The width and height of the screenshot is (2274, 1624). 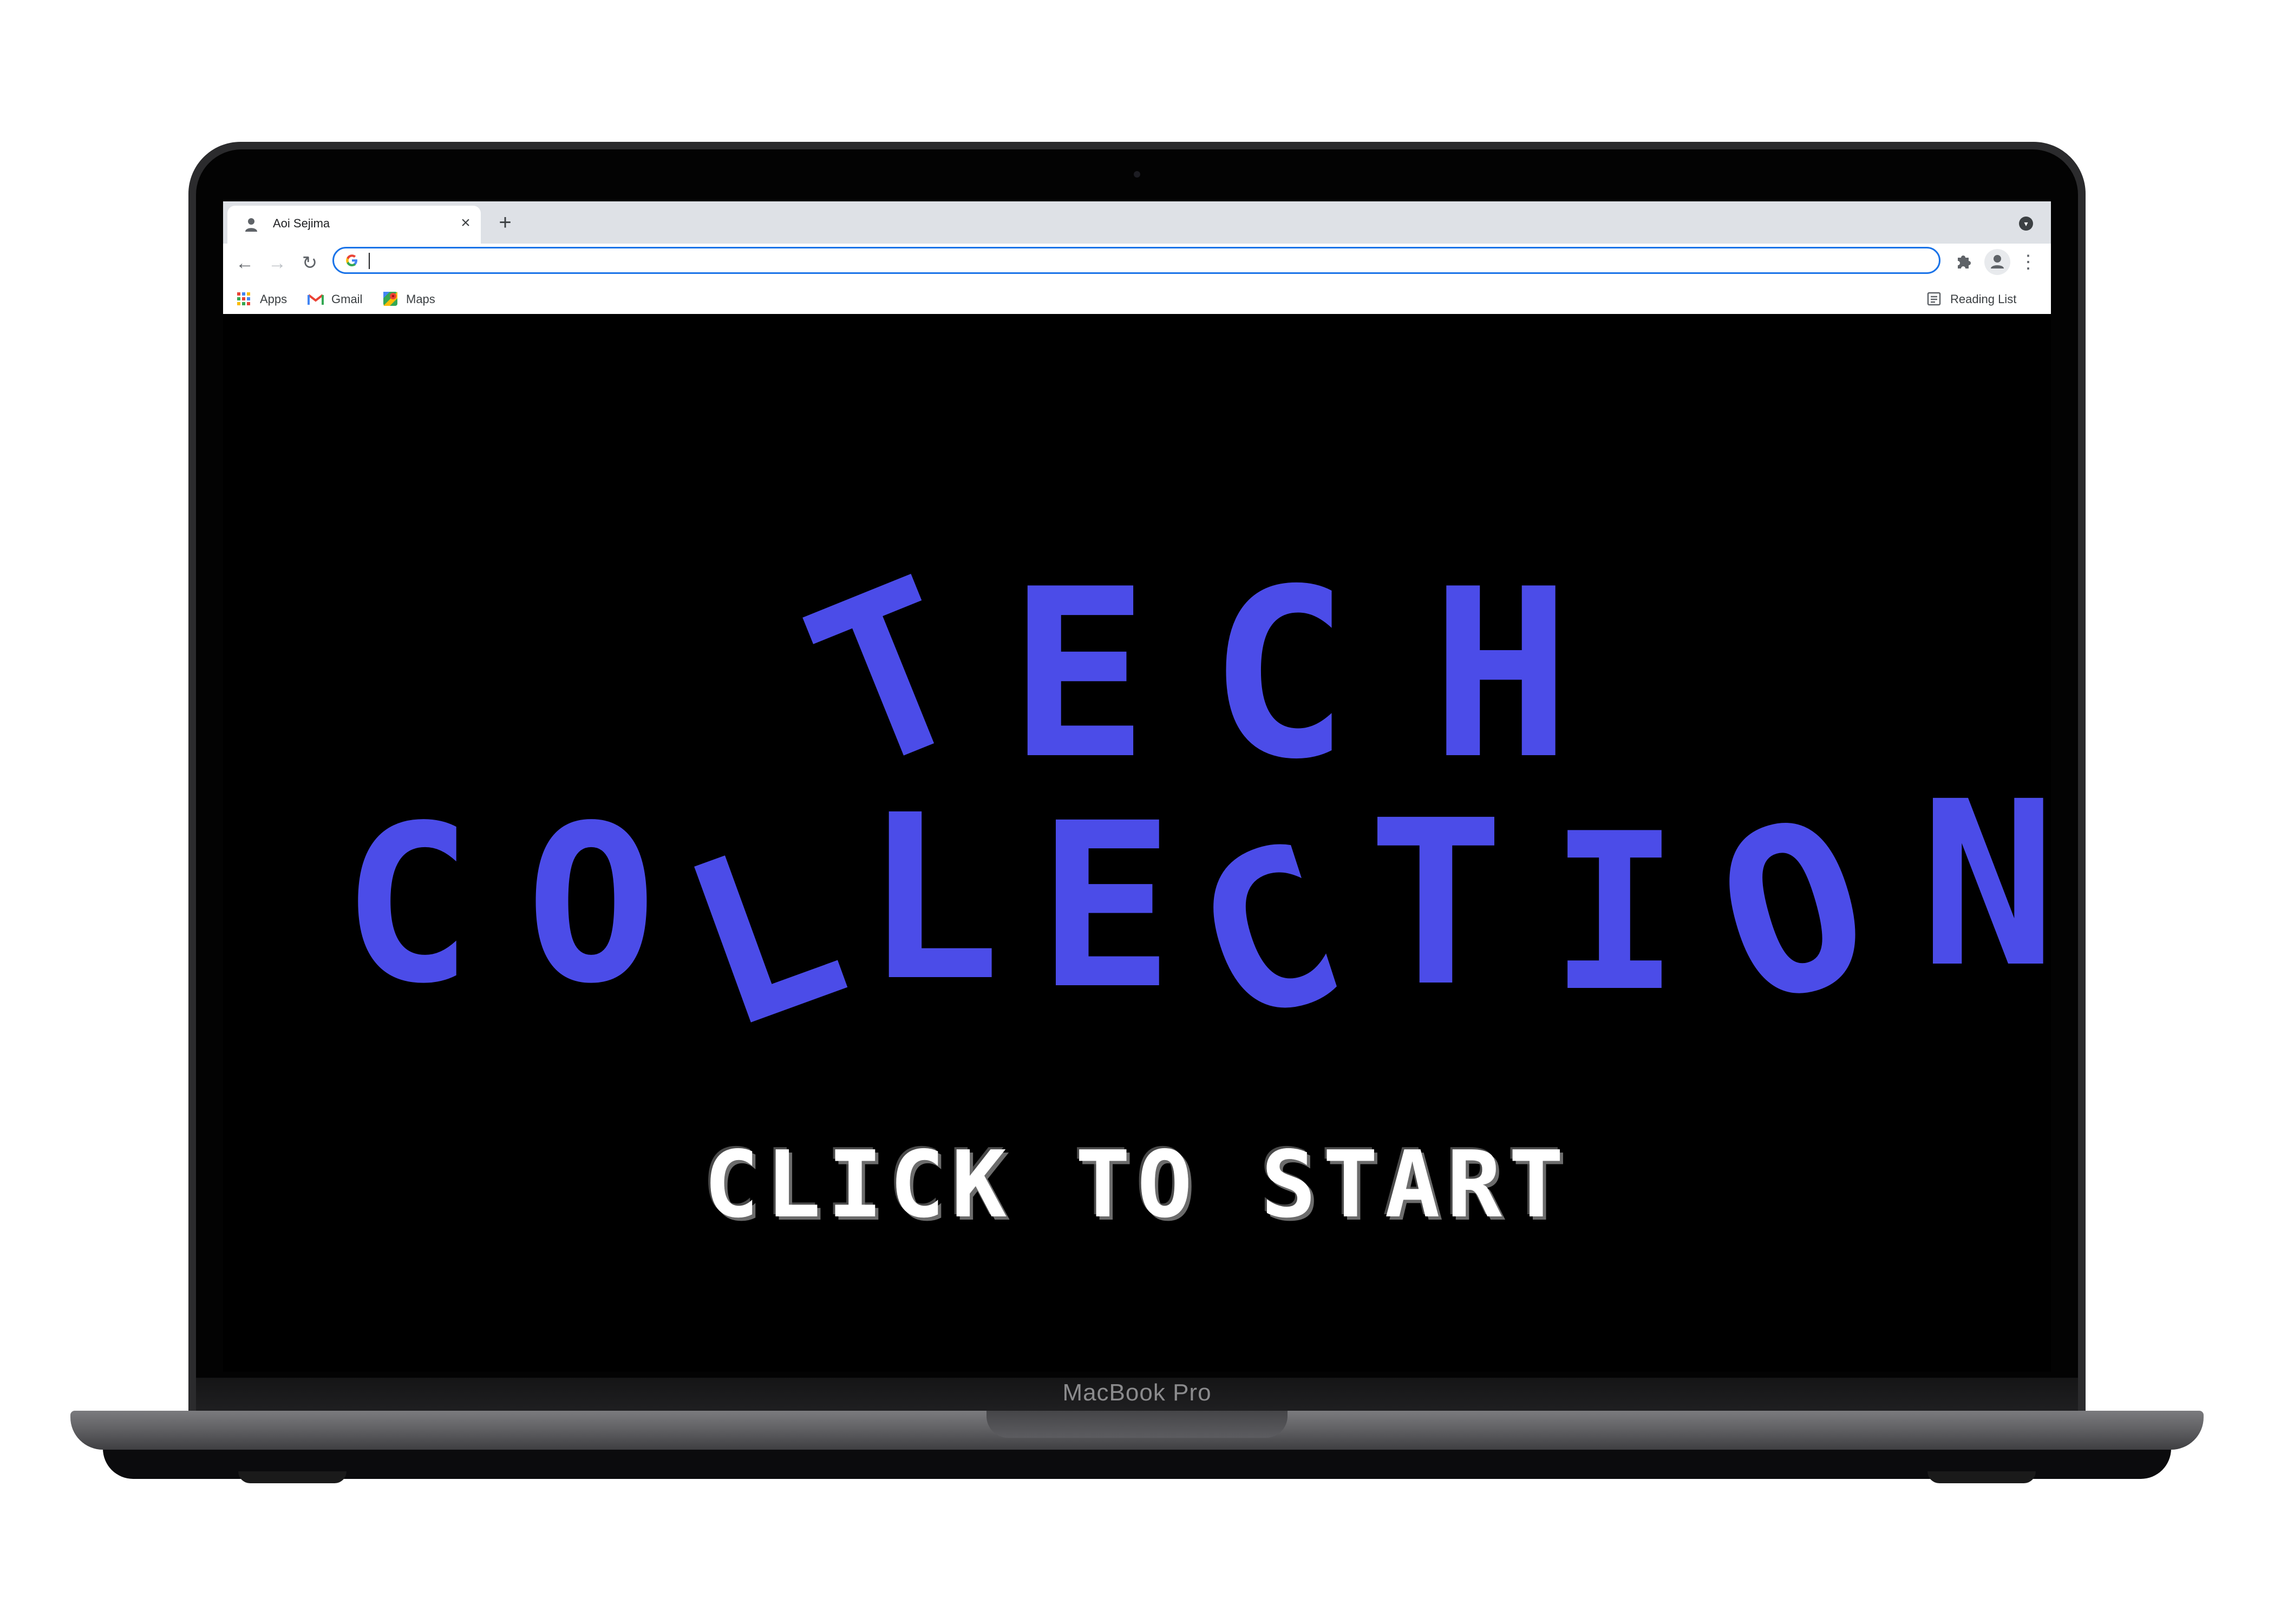 What do you see at coordinates (1137, 1392) in the screenshot?
I see `model-label: MacBook Pro` at bounding box center [1137, 1392].